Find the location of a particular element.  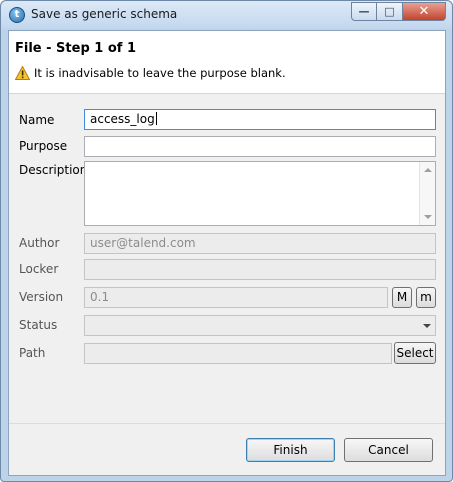

author-input: user@talend.com is located at coordinates (260, 243).